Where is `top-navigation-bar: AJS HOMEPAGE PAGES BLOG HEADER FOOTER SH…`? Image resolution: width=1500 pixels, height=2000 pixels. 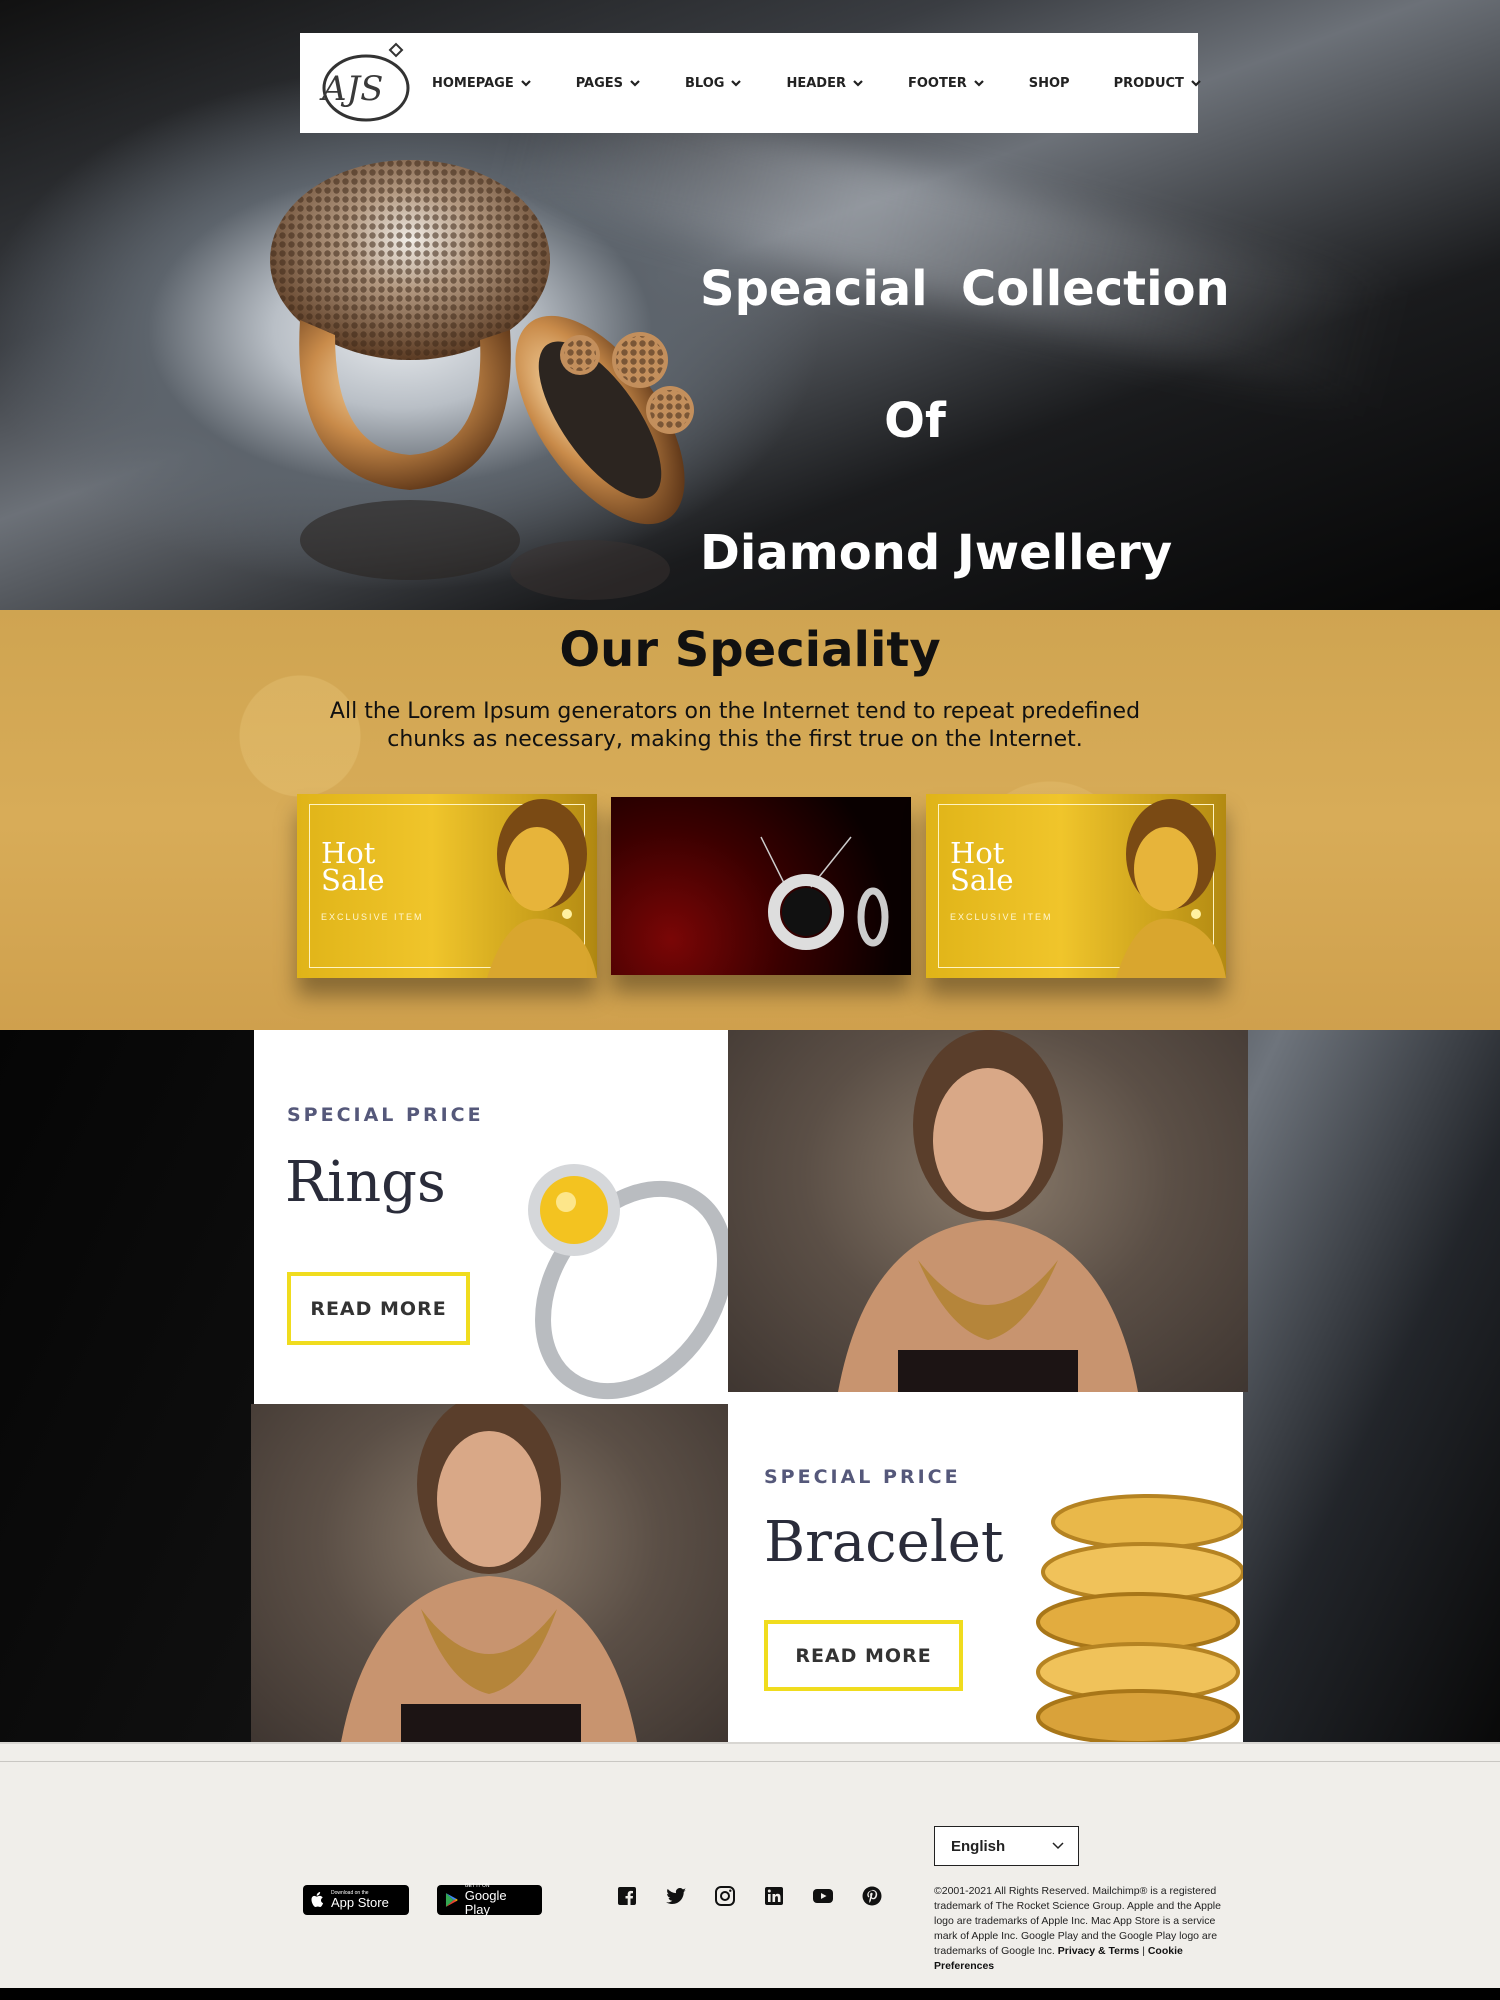
top-navigation-bar: AJS HOMEPAGE PAGES BLOG HEADER FOOTER SH… is located at coordinates (750, 83).